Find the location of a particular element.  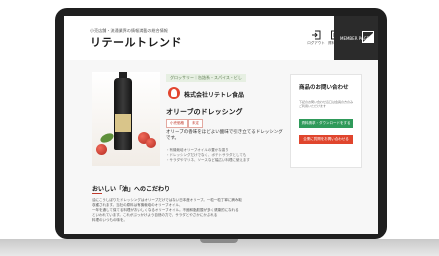

feature-item: ・サラダやマリネ、ソースなど幅広い料理に使えます is located at coordinates (208, 160).